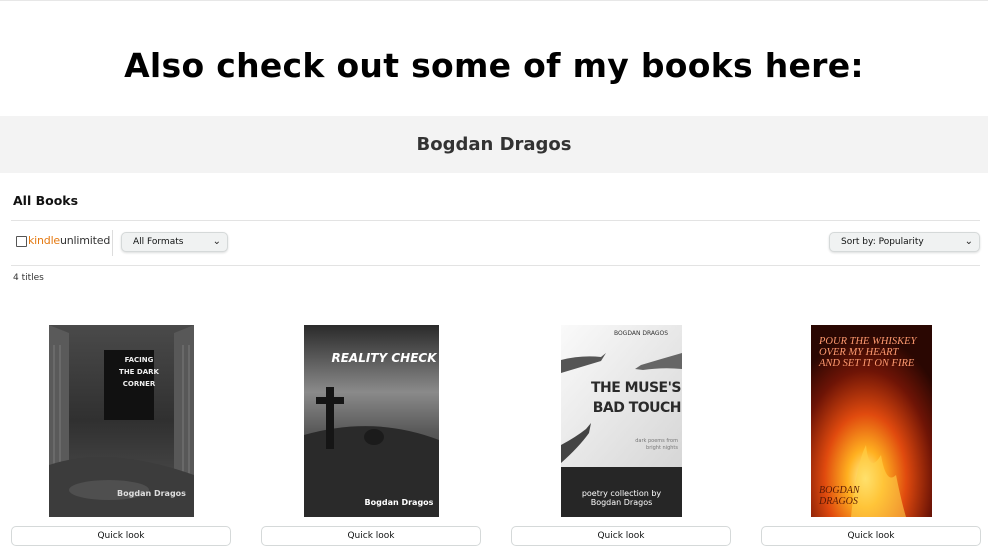 This screenshot has width=988, height=556. Describe the element at coordinates (121, 421) in the screenshot. I see `book-cover: FACING THE DARK CORNER Bogdan Dragos` at that location.